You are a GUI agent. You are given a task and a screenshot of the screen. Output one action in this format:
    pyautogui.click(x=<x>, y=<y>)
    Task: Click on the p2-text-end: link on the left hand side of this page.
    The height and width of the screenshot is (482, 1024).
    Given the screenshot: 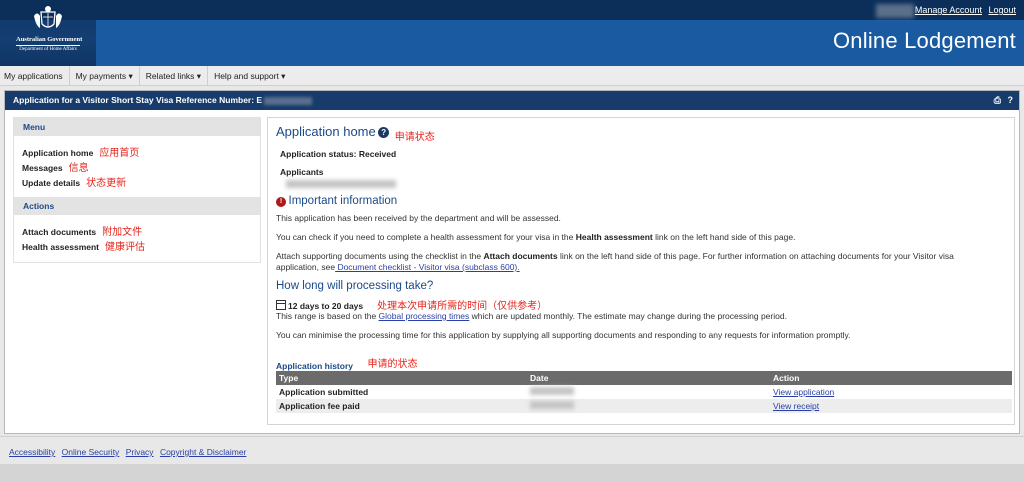 What is the action you would take?
    pyautogui.click(x=724, y=237)
    